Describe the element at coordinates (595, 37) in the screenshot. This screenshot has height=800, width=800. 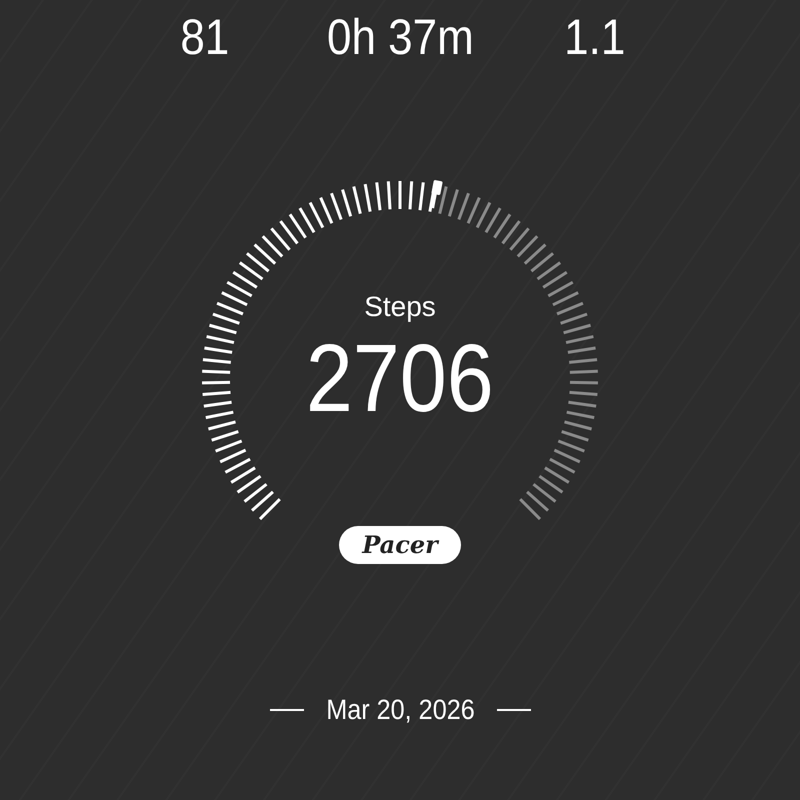
I see `stat-value: 1.1` at that location.